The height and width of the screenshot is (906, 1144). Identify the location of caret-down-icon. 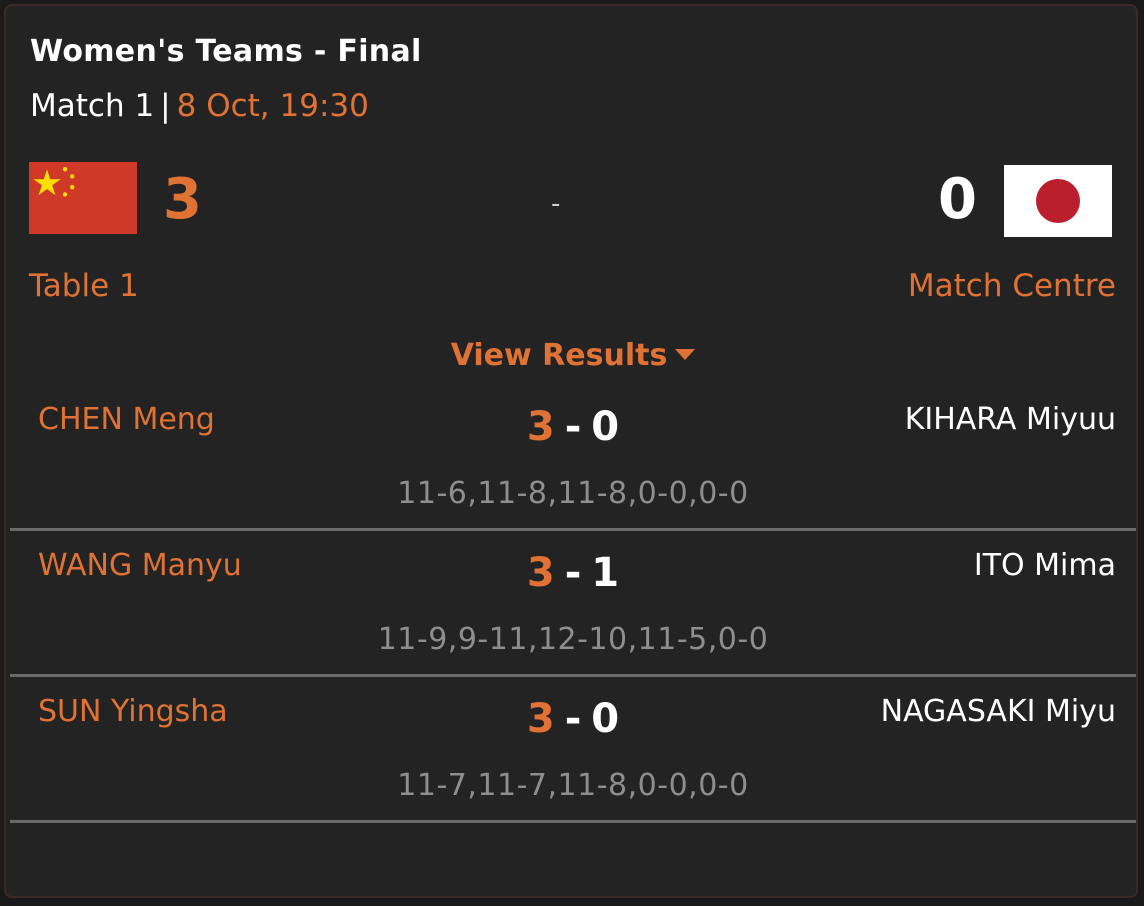
(685, 354).